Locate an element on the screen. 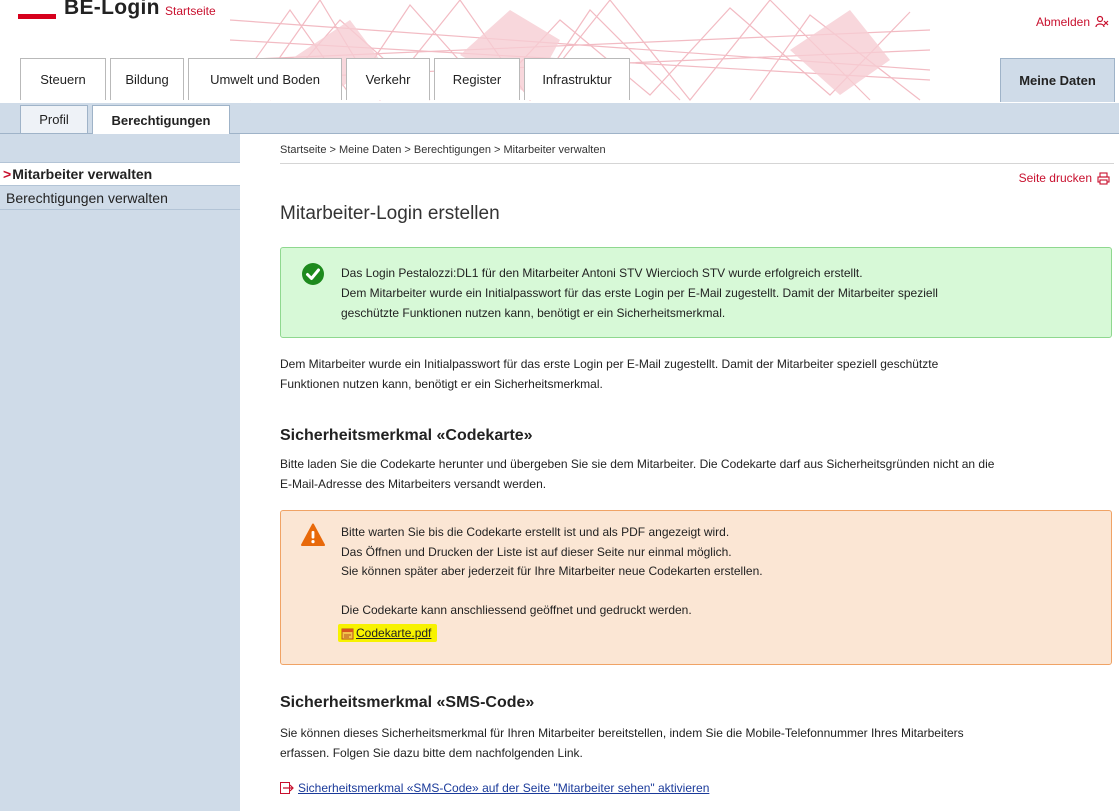  warning-spacer is located at coordinates (721, 592).